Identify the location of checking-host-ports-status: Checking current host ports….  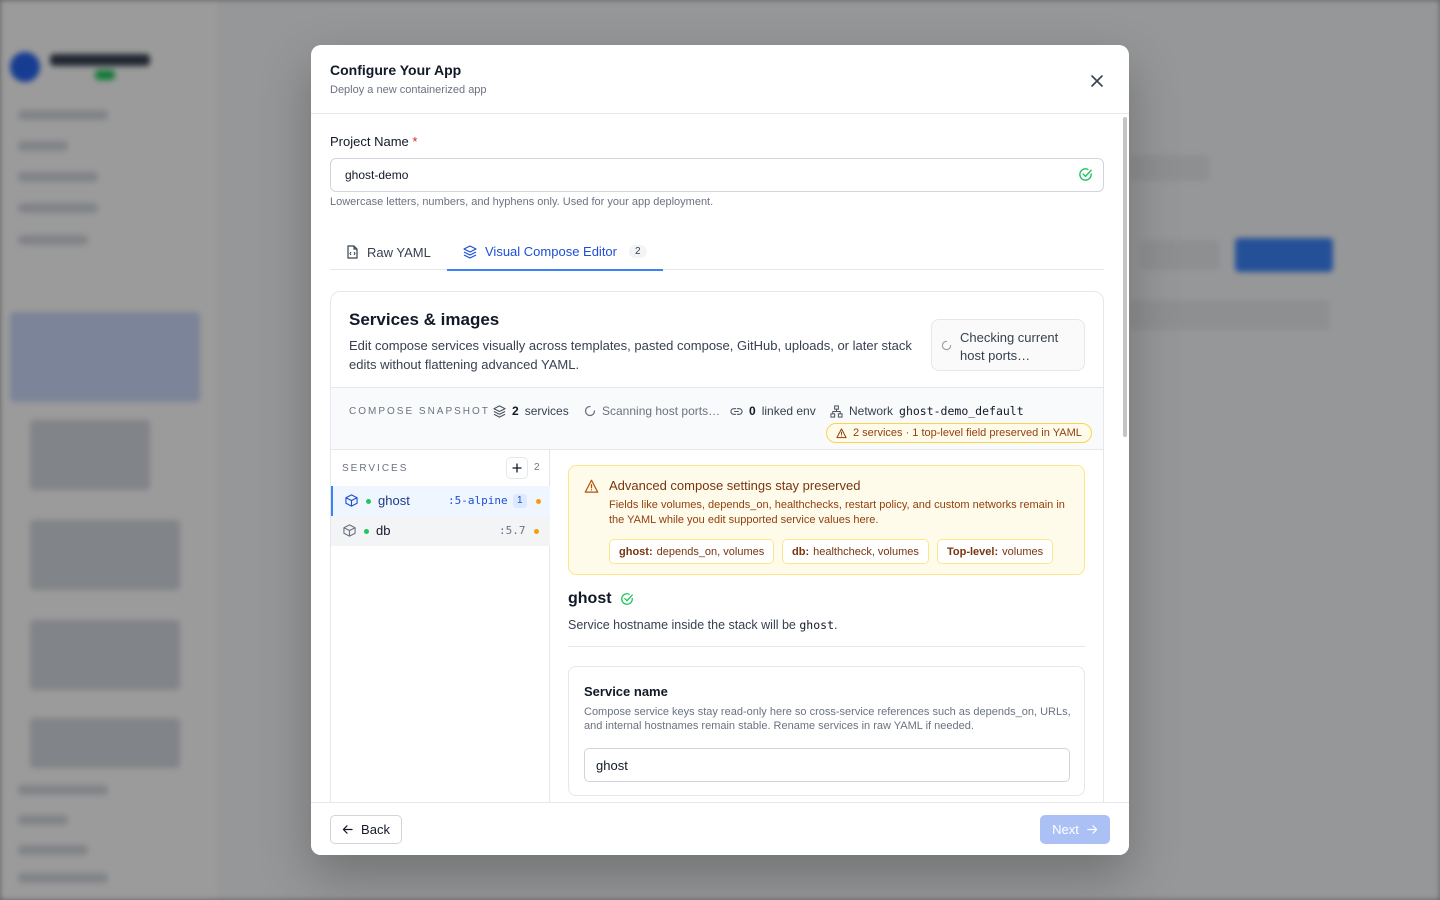
(1008, 345).